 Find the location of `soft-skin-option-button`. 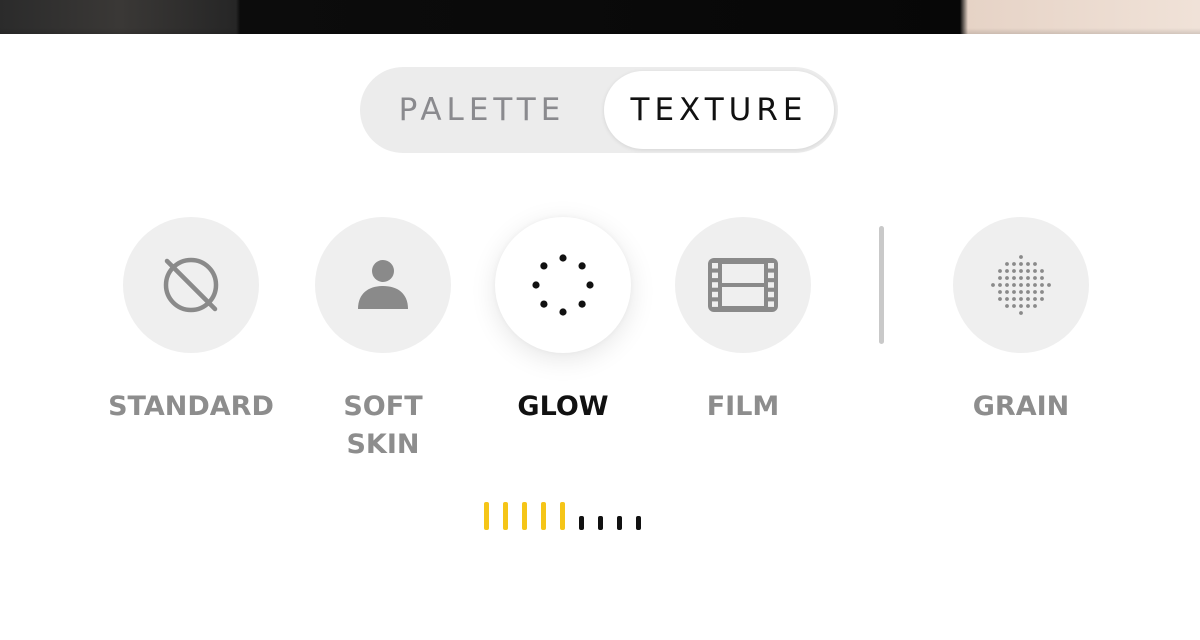

soft-skin-option-button is located at coordinates (383, 285).